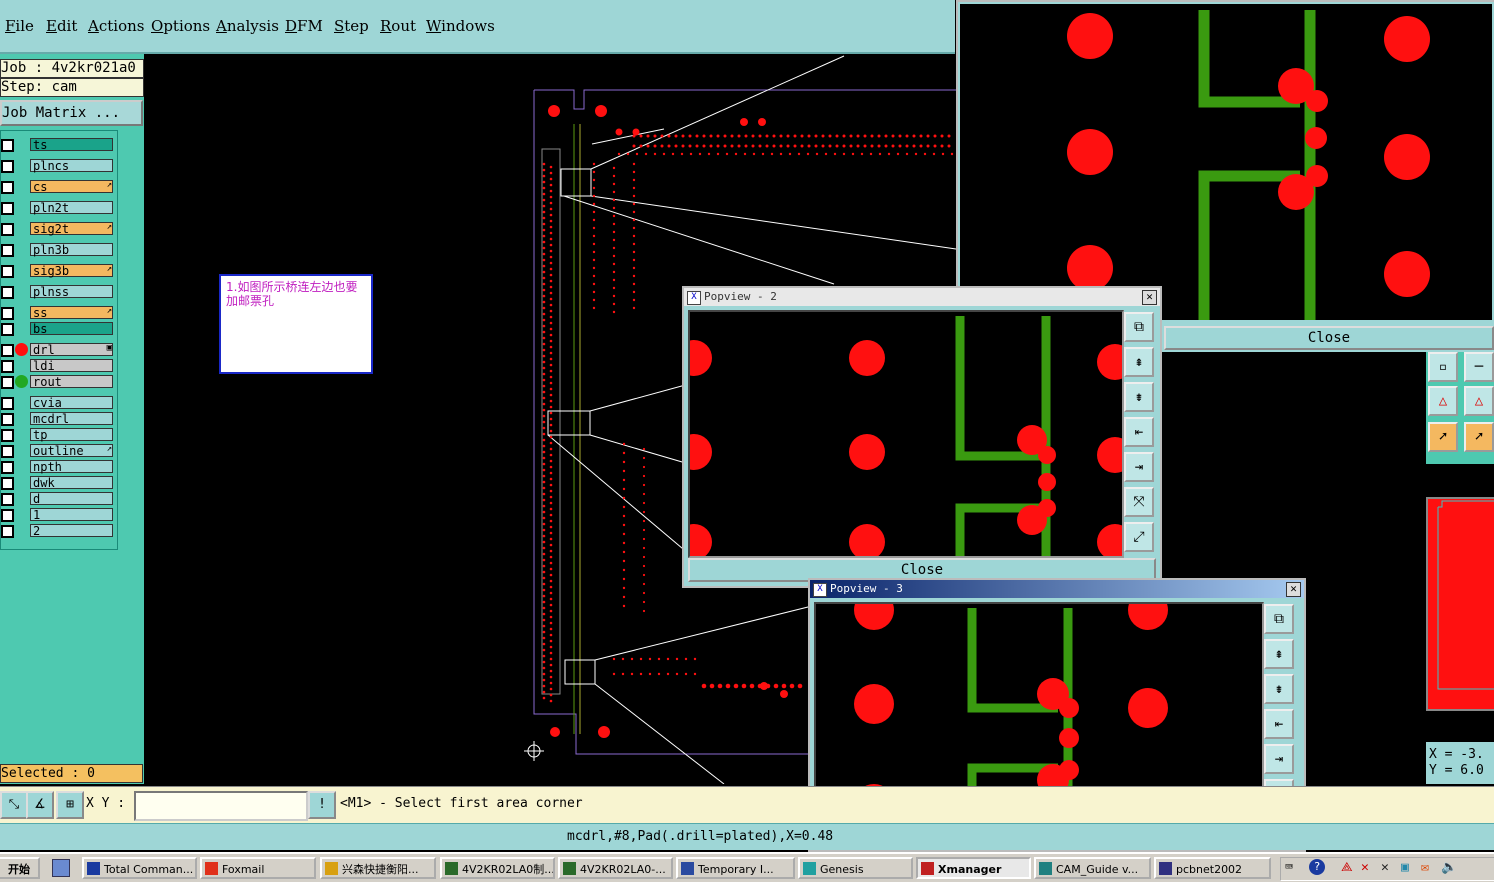 The width and height of the screenshot is (1494, 882). I want to click on layer-row-sig2t: sig2t ↗, so click(58, 229).